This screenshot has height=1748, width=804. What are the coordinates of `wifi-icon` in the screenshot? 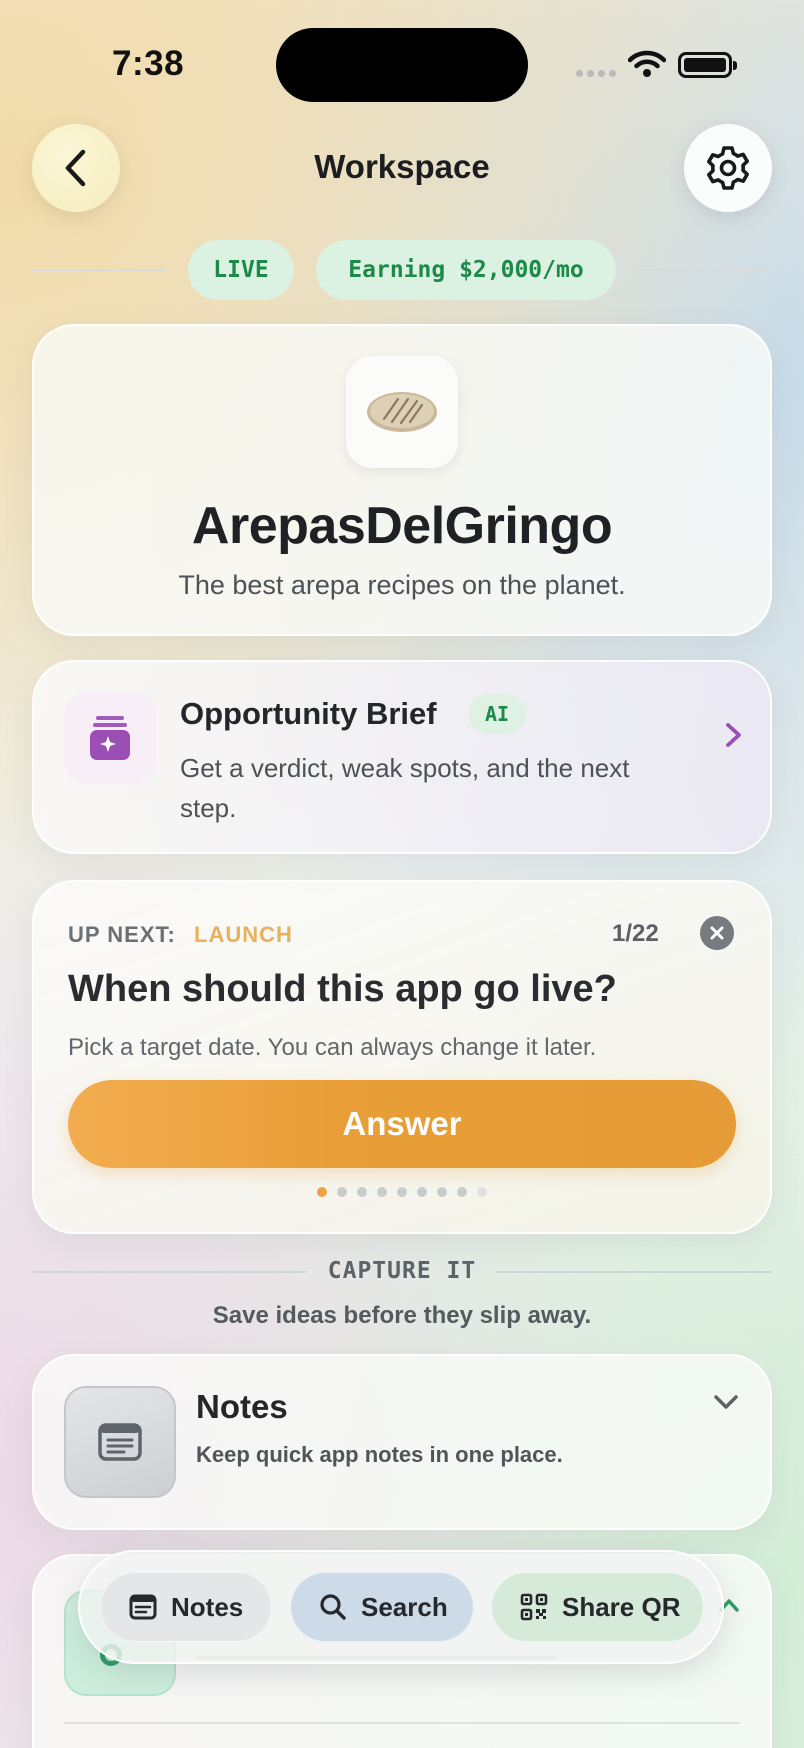 It's located at (647, 63).